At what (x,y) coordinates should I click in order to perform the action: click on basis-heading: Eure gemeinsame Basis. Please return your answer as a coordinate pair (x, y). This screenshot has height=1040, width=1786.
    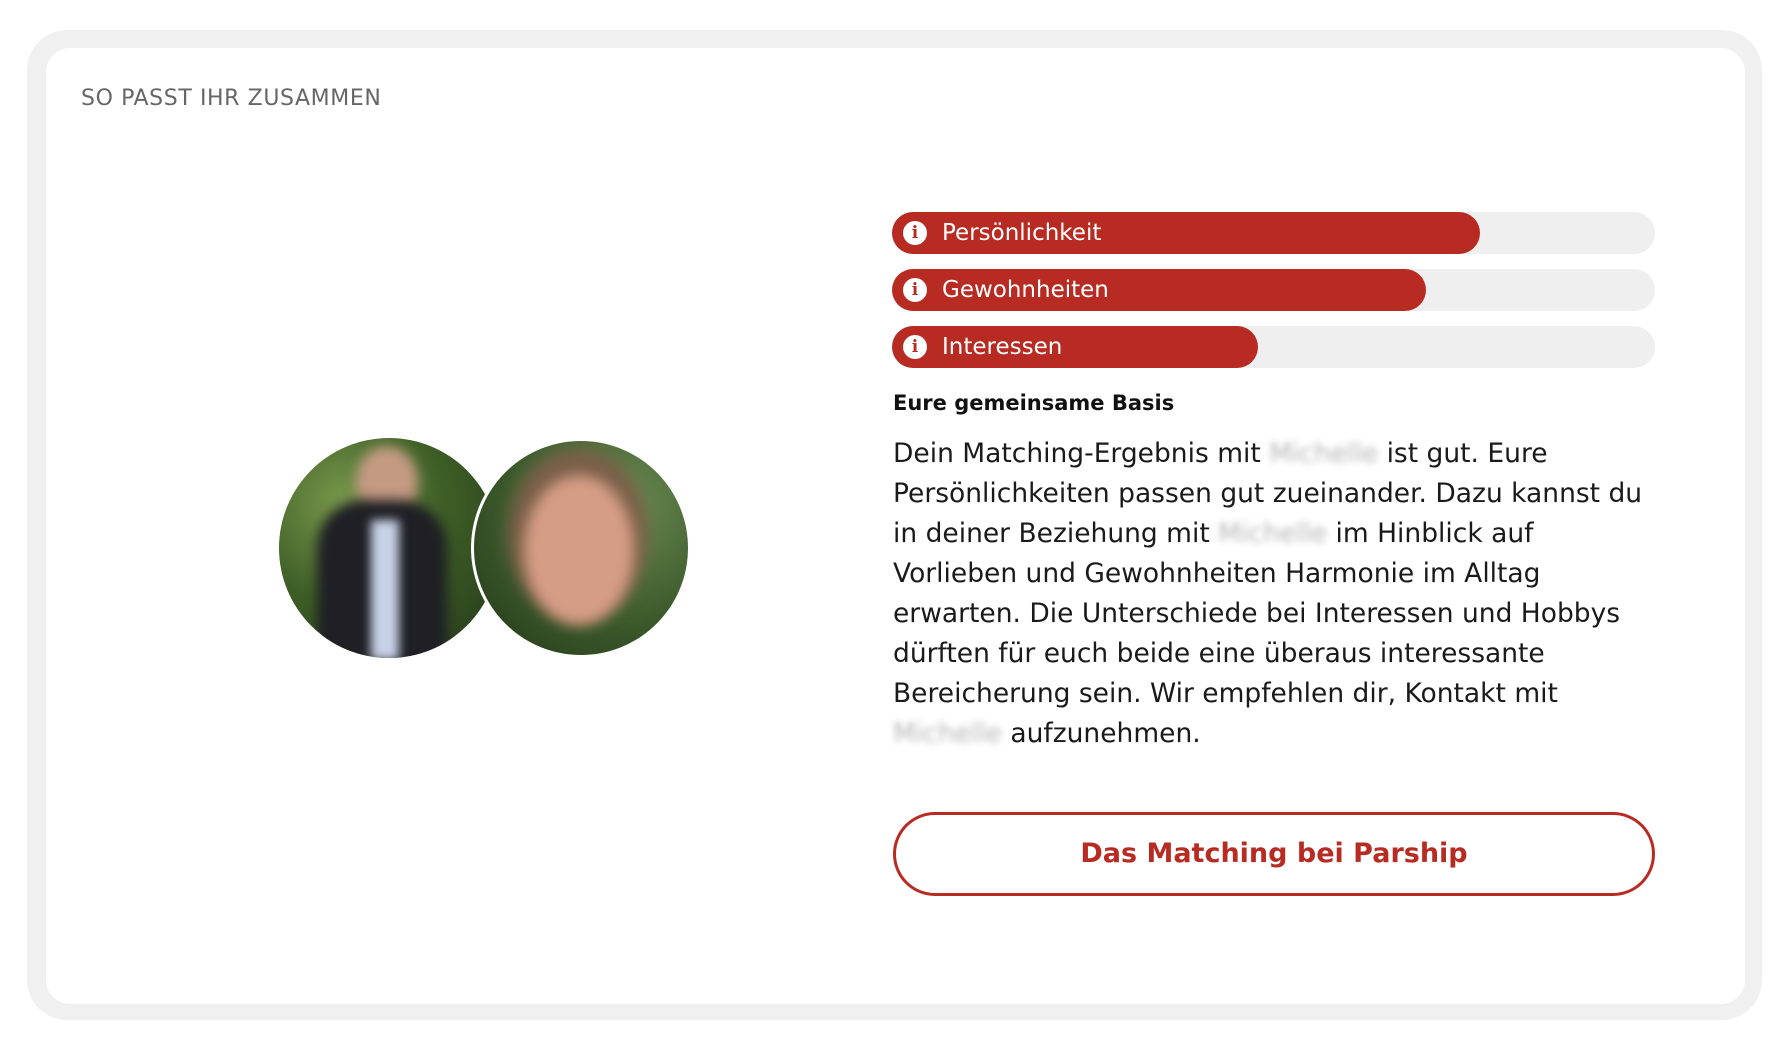
    Looking at the image, I should click on (1034, 403).